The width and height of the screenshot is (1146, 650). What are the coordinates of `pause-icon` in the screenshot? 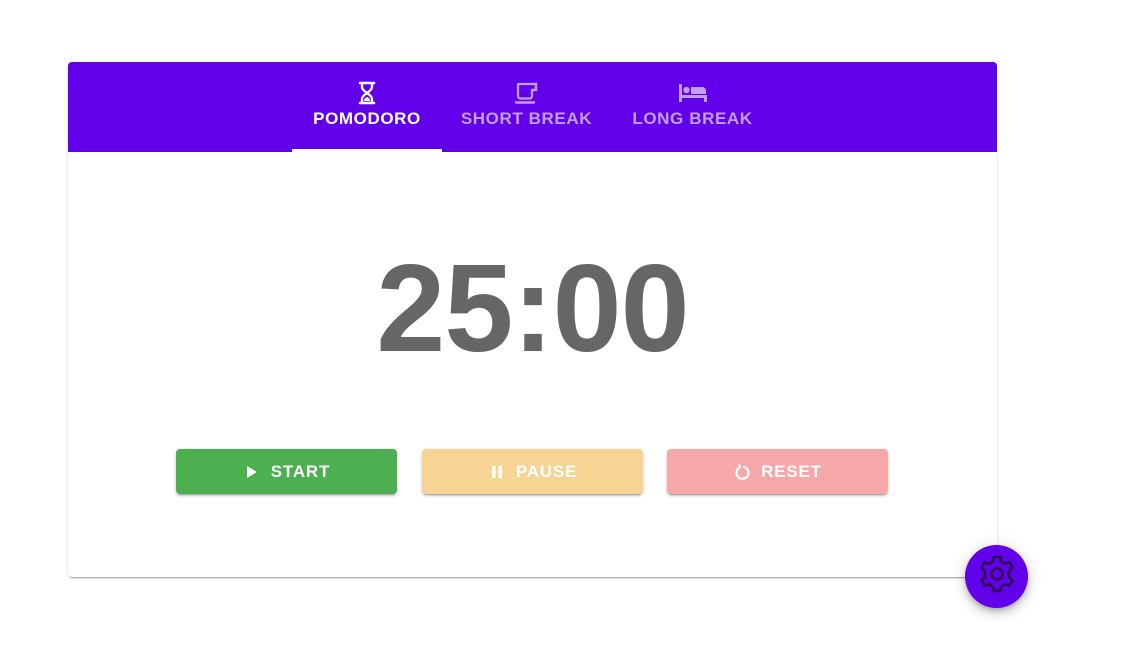 It's located at (497, 472).